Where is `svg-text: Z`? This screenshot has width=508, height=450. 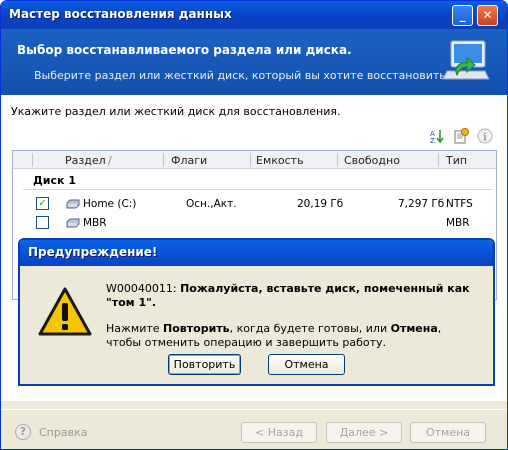 svg-text: Z is located at coordinates (432, 140).